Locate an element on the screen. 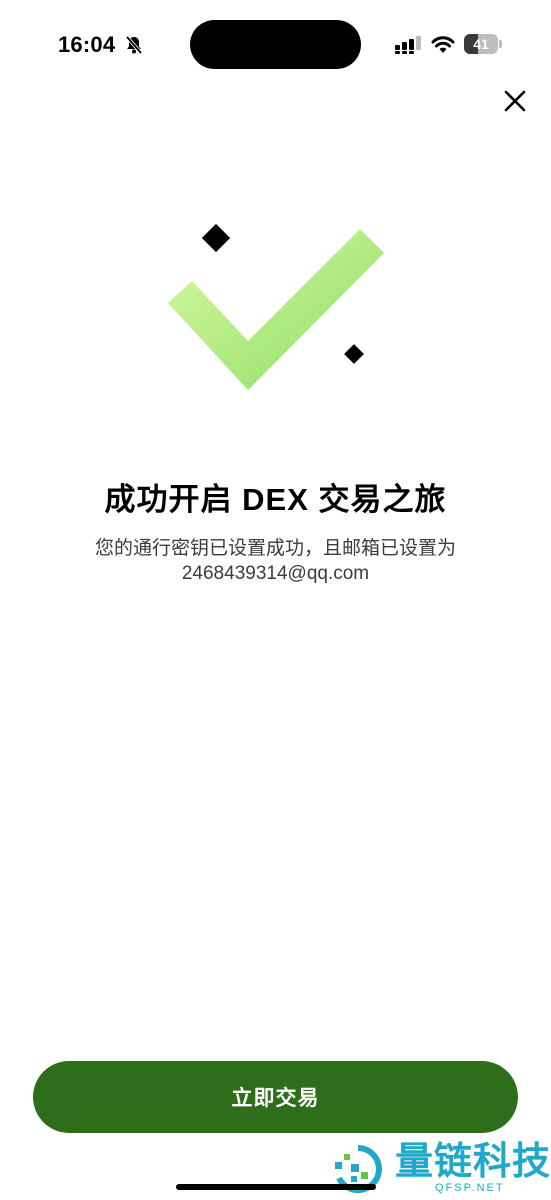 This screenshot has width=551, height=1200. bell-muted-icon is located at coordinates (134, 45).